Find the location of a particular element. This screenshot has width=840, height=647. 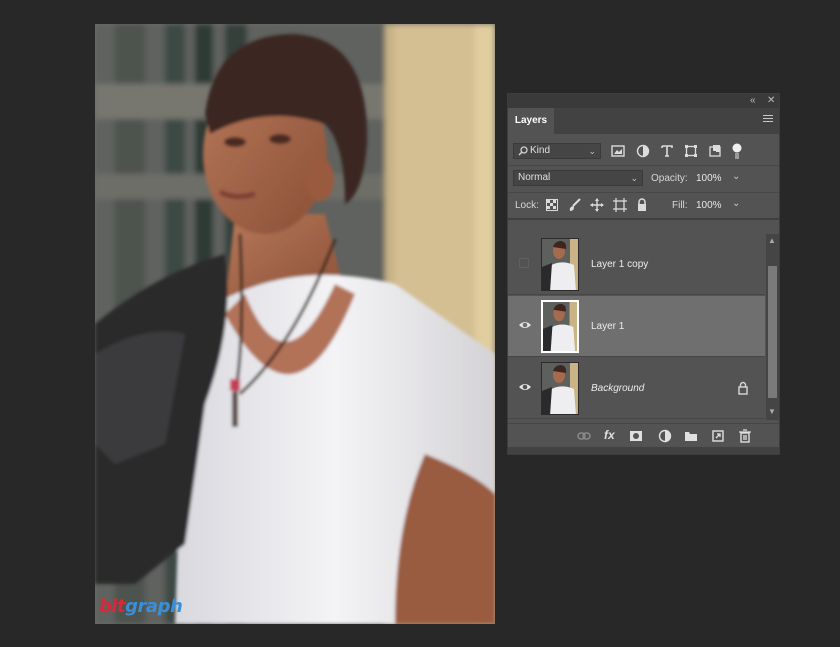

layer-row-background: Background is located at coordinates (636, 388).